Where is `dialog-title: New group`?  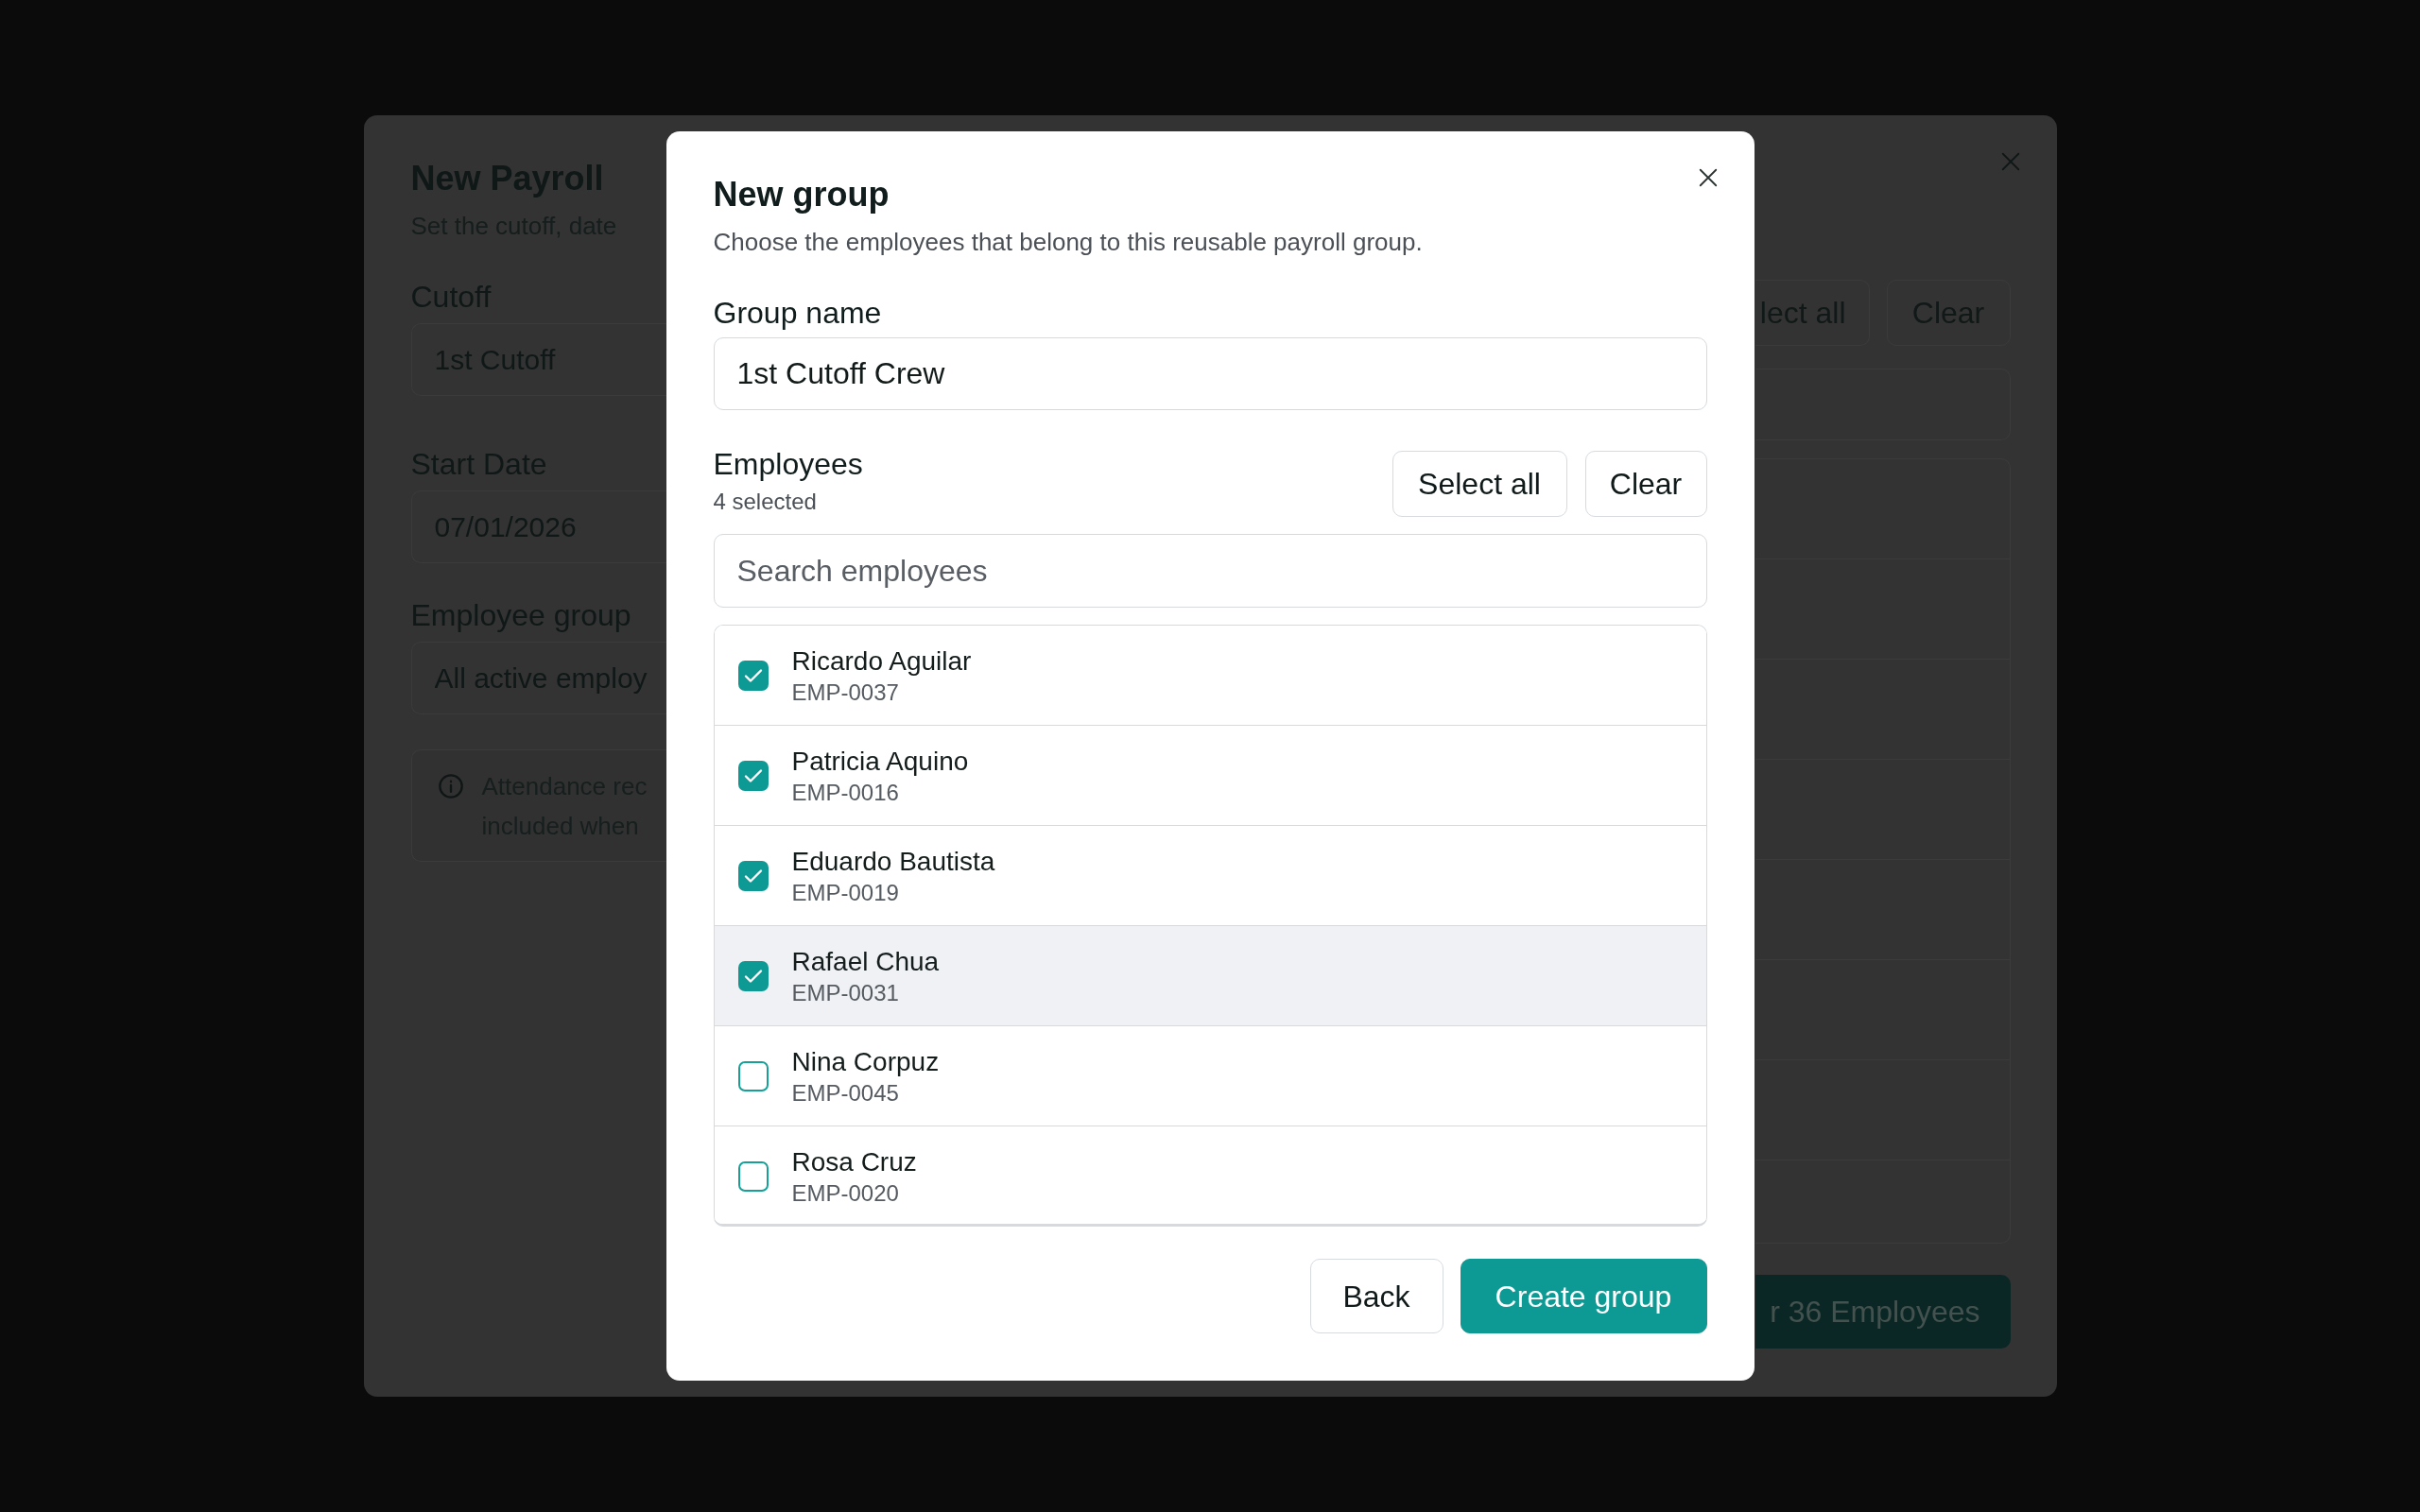 dialog-title: New group is located at coordinates (801, 194).